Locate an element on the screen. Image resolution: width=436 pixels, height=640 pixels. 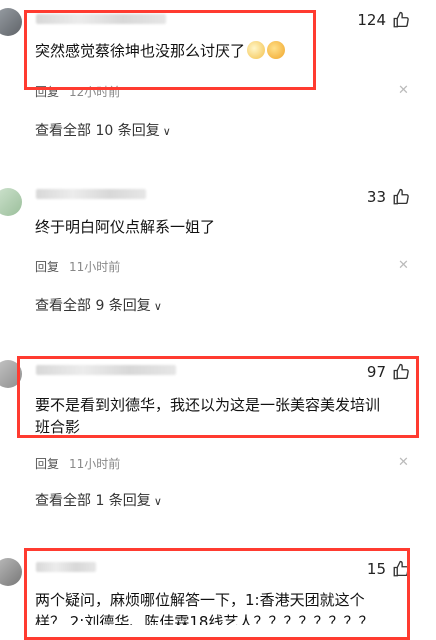
view-replies-label: 查看全部 1 条回复 is located at coordinates (93, 501).